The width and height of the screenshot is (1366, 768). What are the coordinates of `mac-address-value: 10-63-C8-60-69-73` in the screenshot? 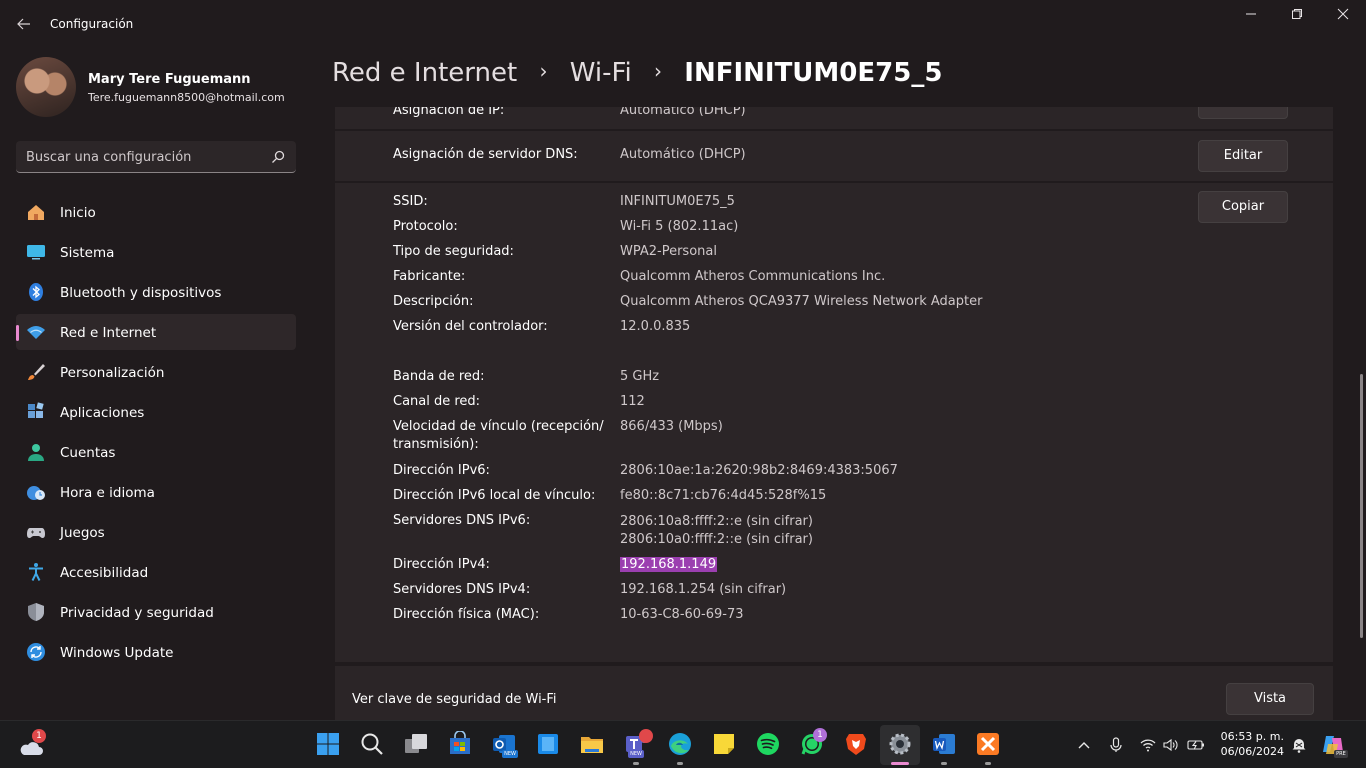 It's located at (682, 614).